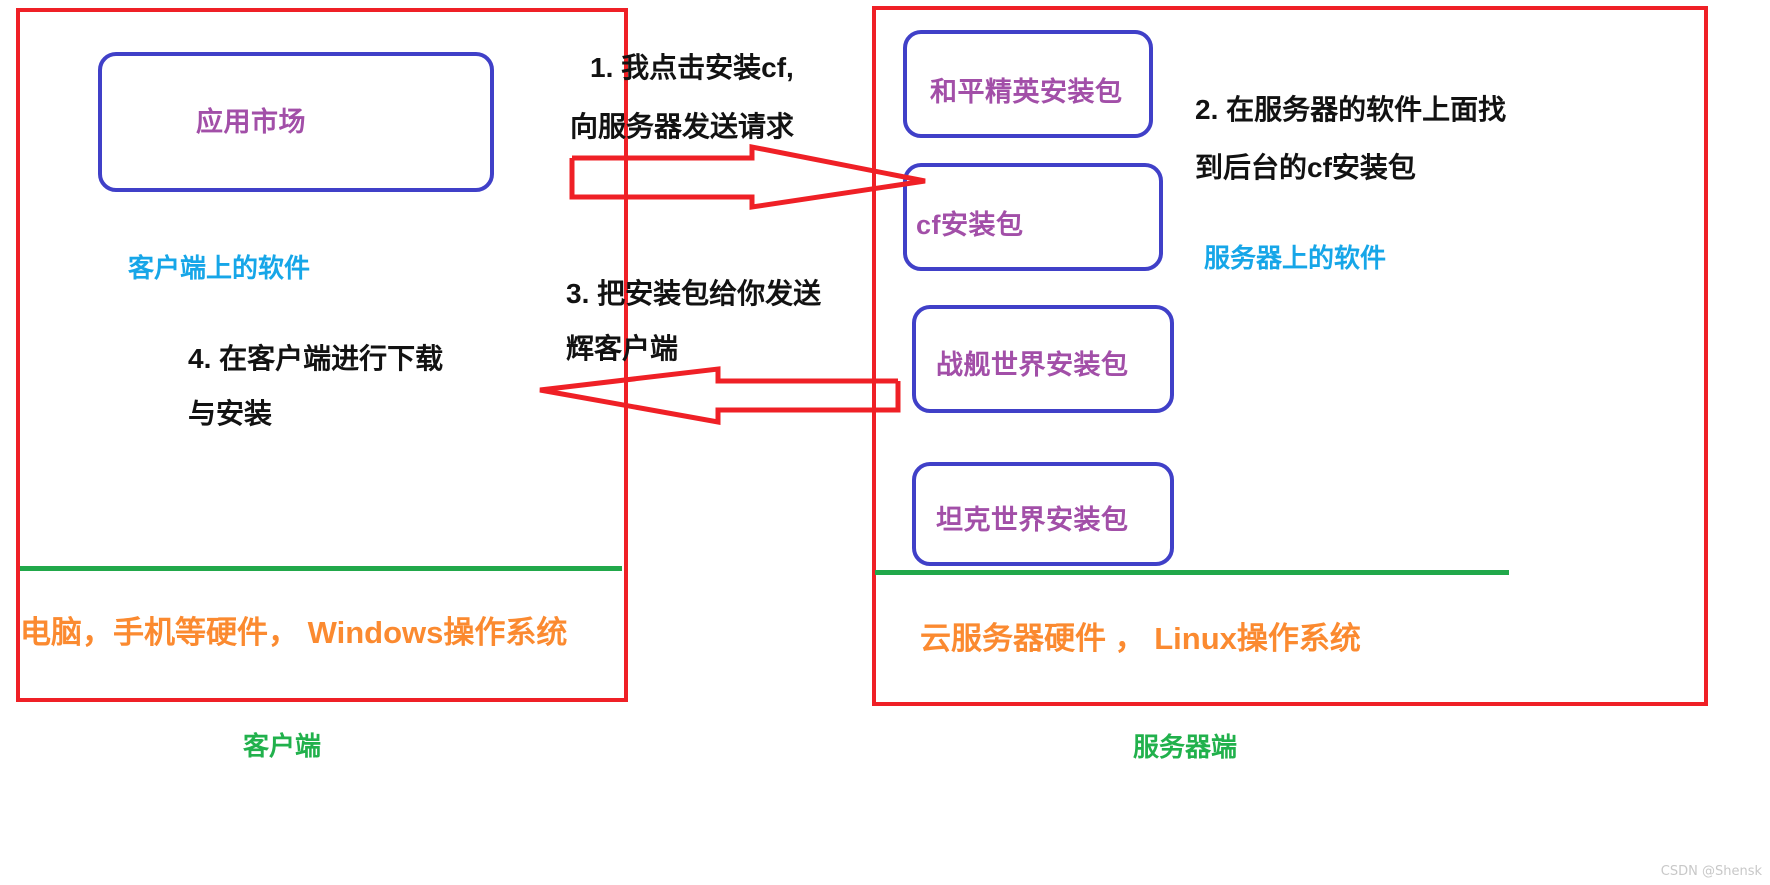 Image resolution: width=1770 pixels, height=885 pixels. I want to click on step1-line1: 1. 我点击安装cf,, so click(692, 67).